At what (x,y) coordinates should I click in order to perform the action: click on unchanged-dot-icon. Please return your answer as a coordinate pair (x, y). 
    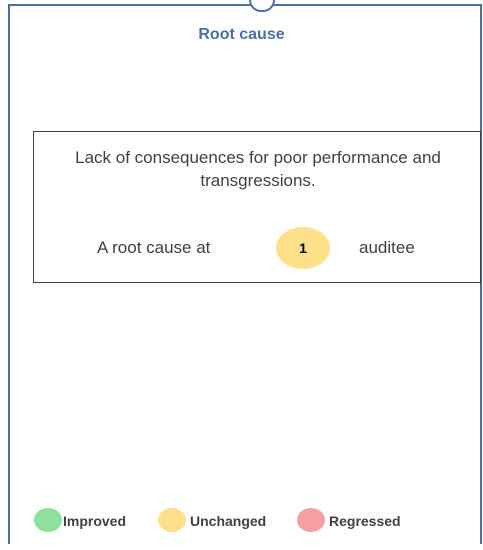
    Looking at the image, I should click on (172, 520).